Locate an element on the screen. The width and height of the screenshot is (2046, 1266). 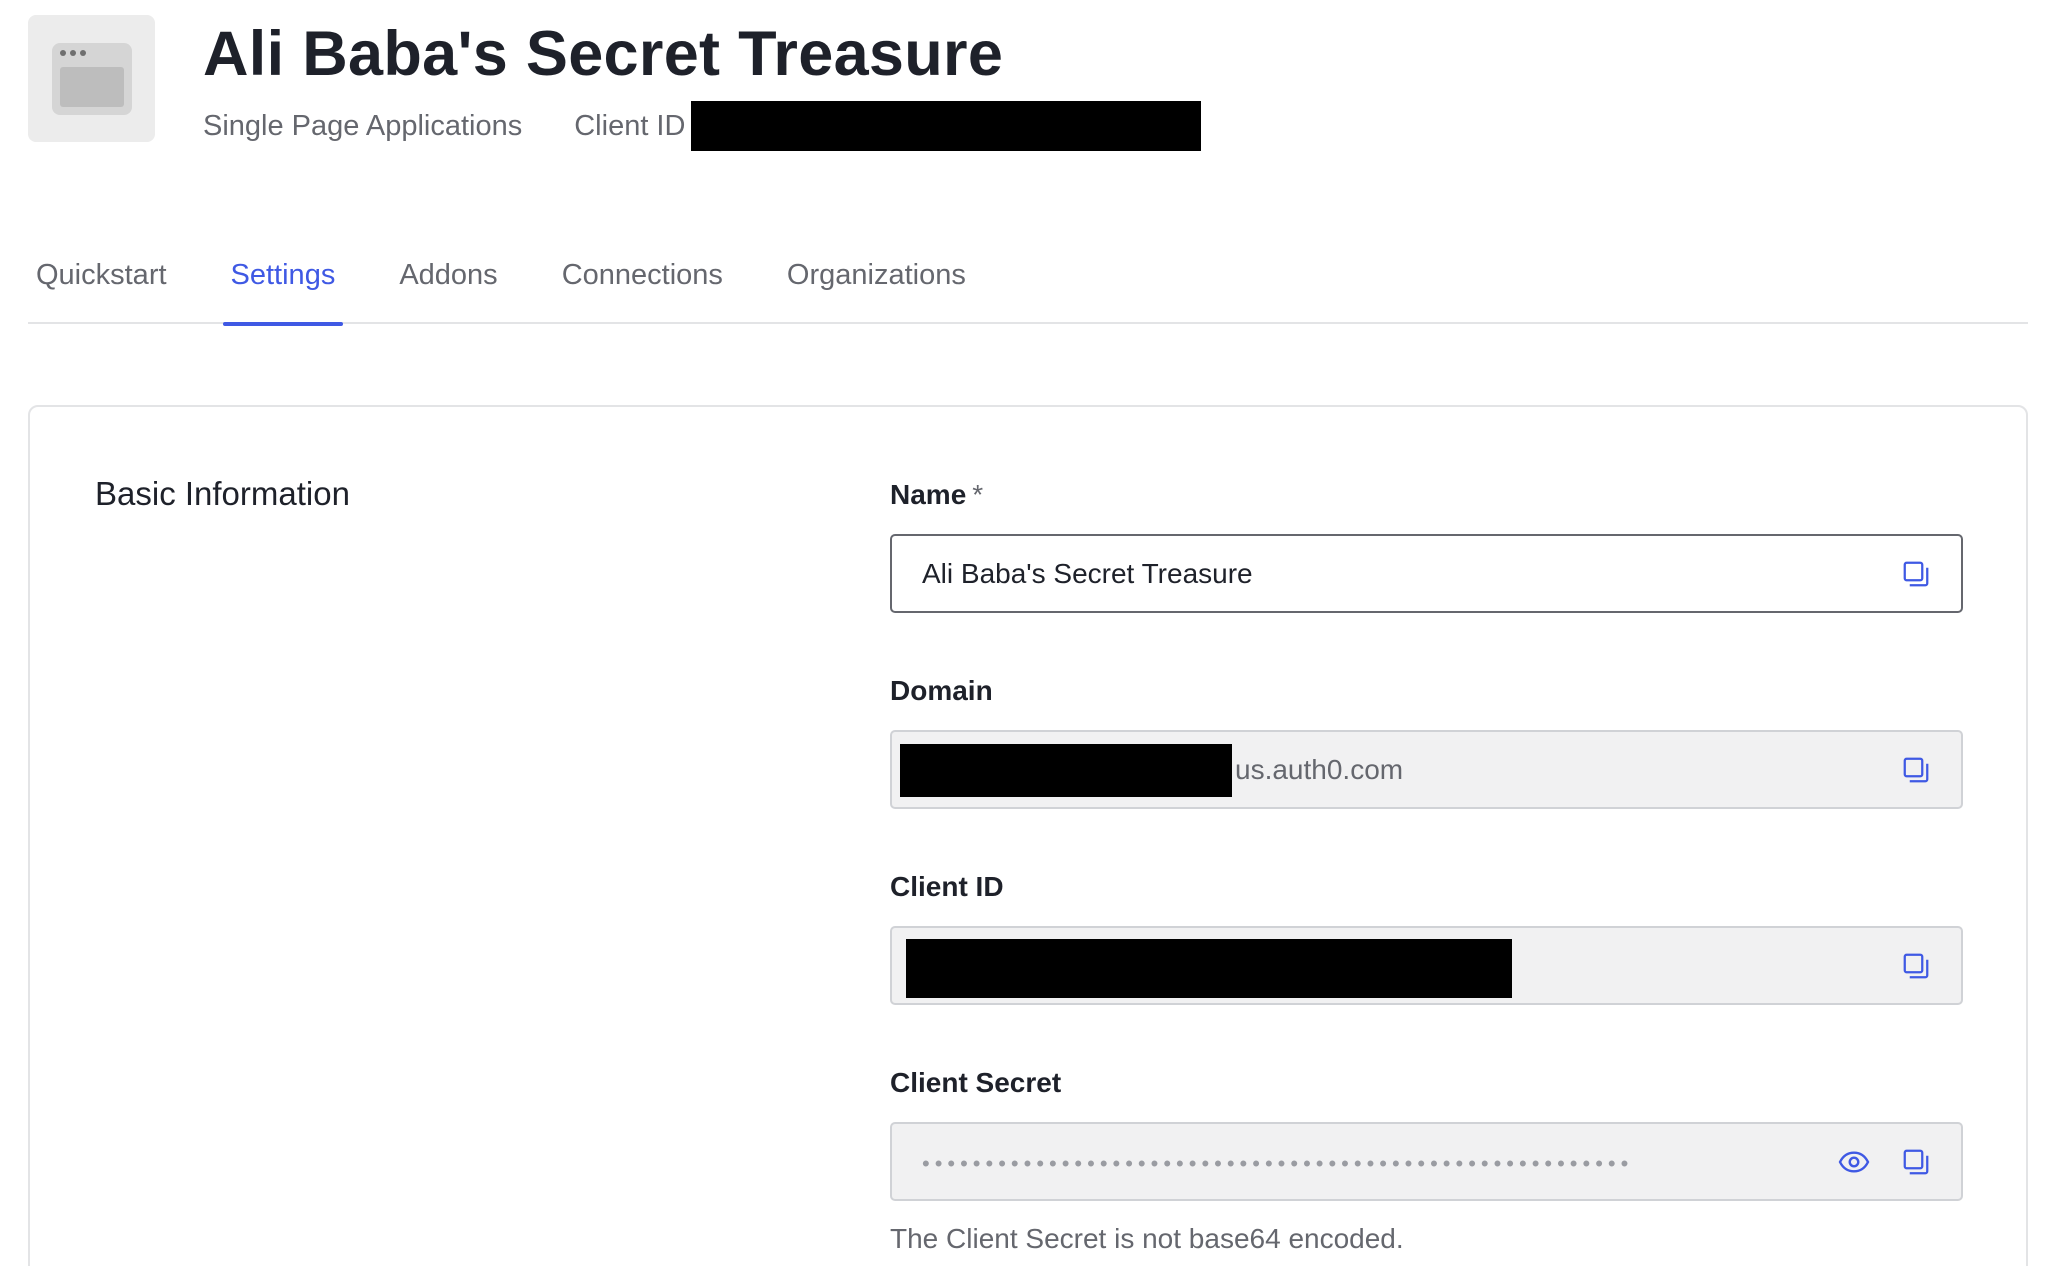
client-secret-label: Client Secret is located at coordinates (976, 1082).